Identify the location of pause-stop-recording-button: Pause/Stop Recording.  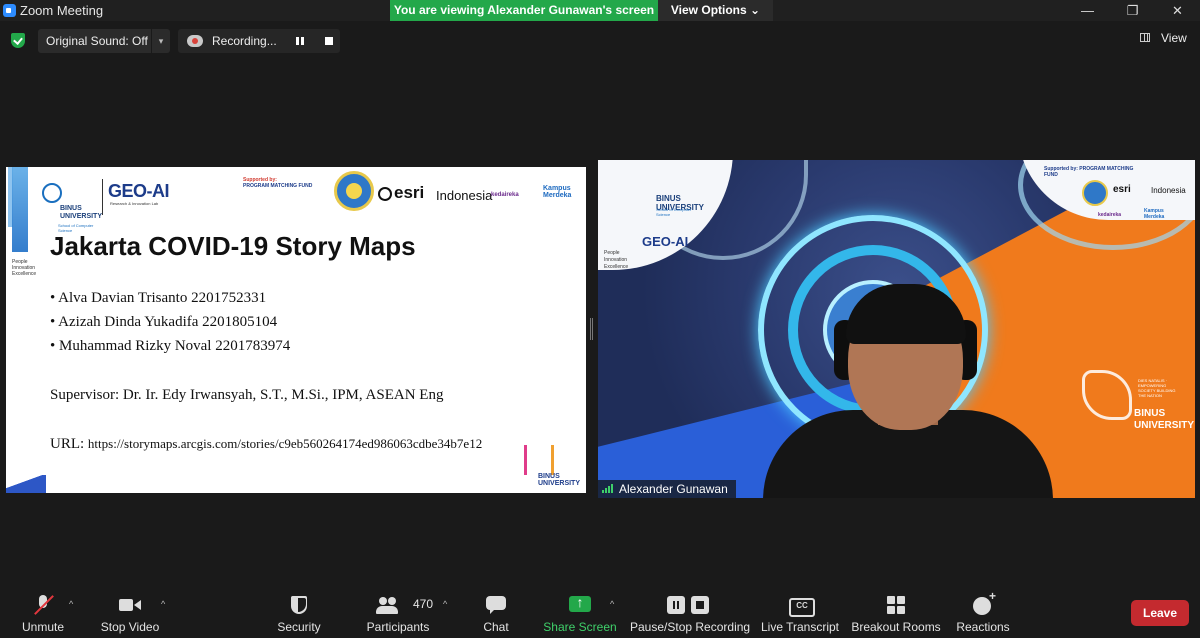
(690, 612).